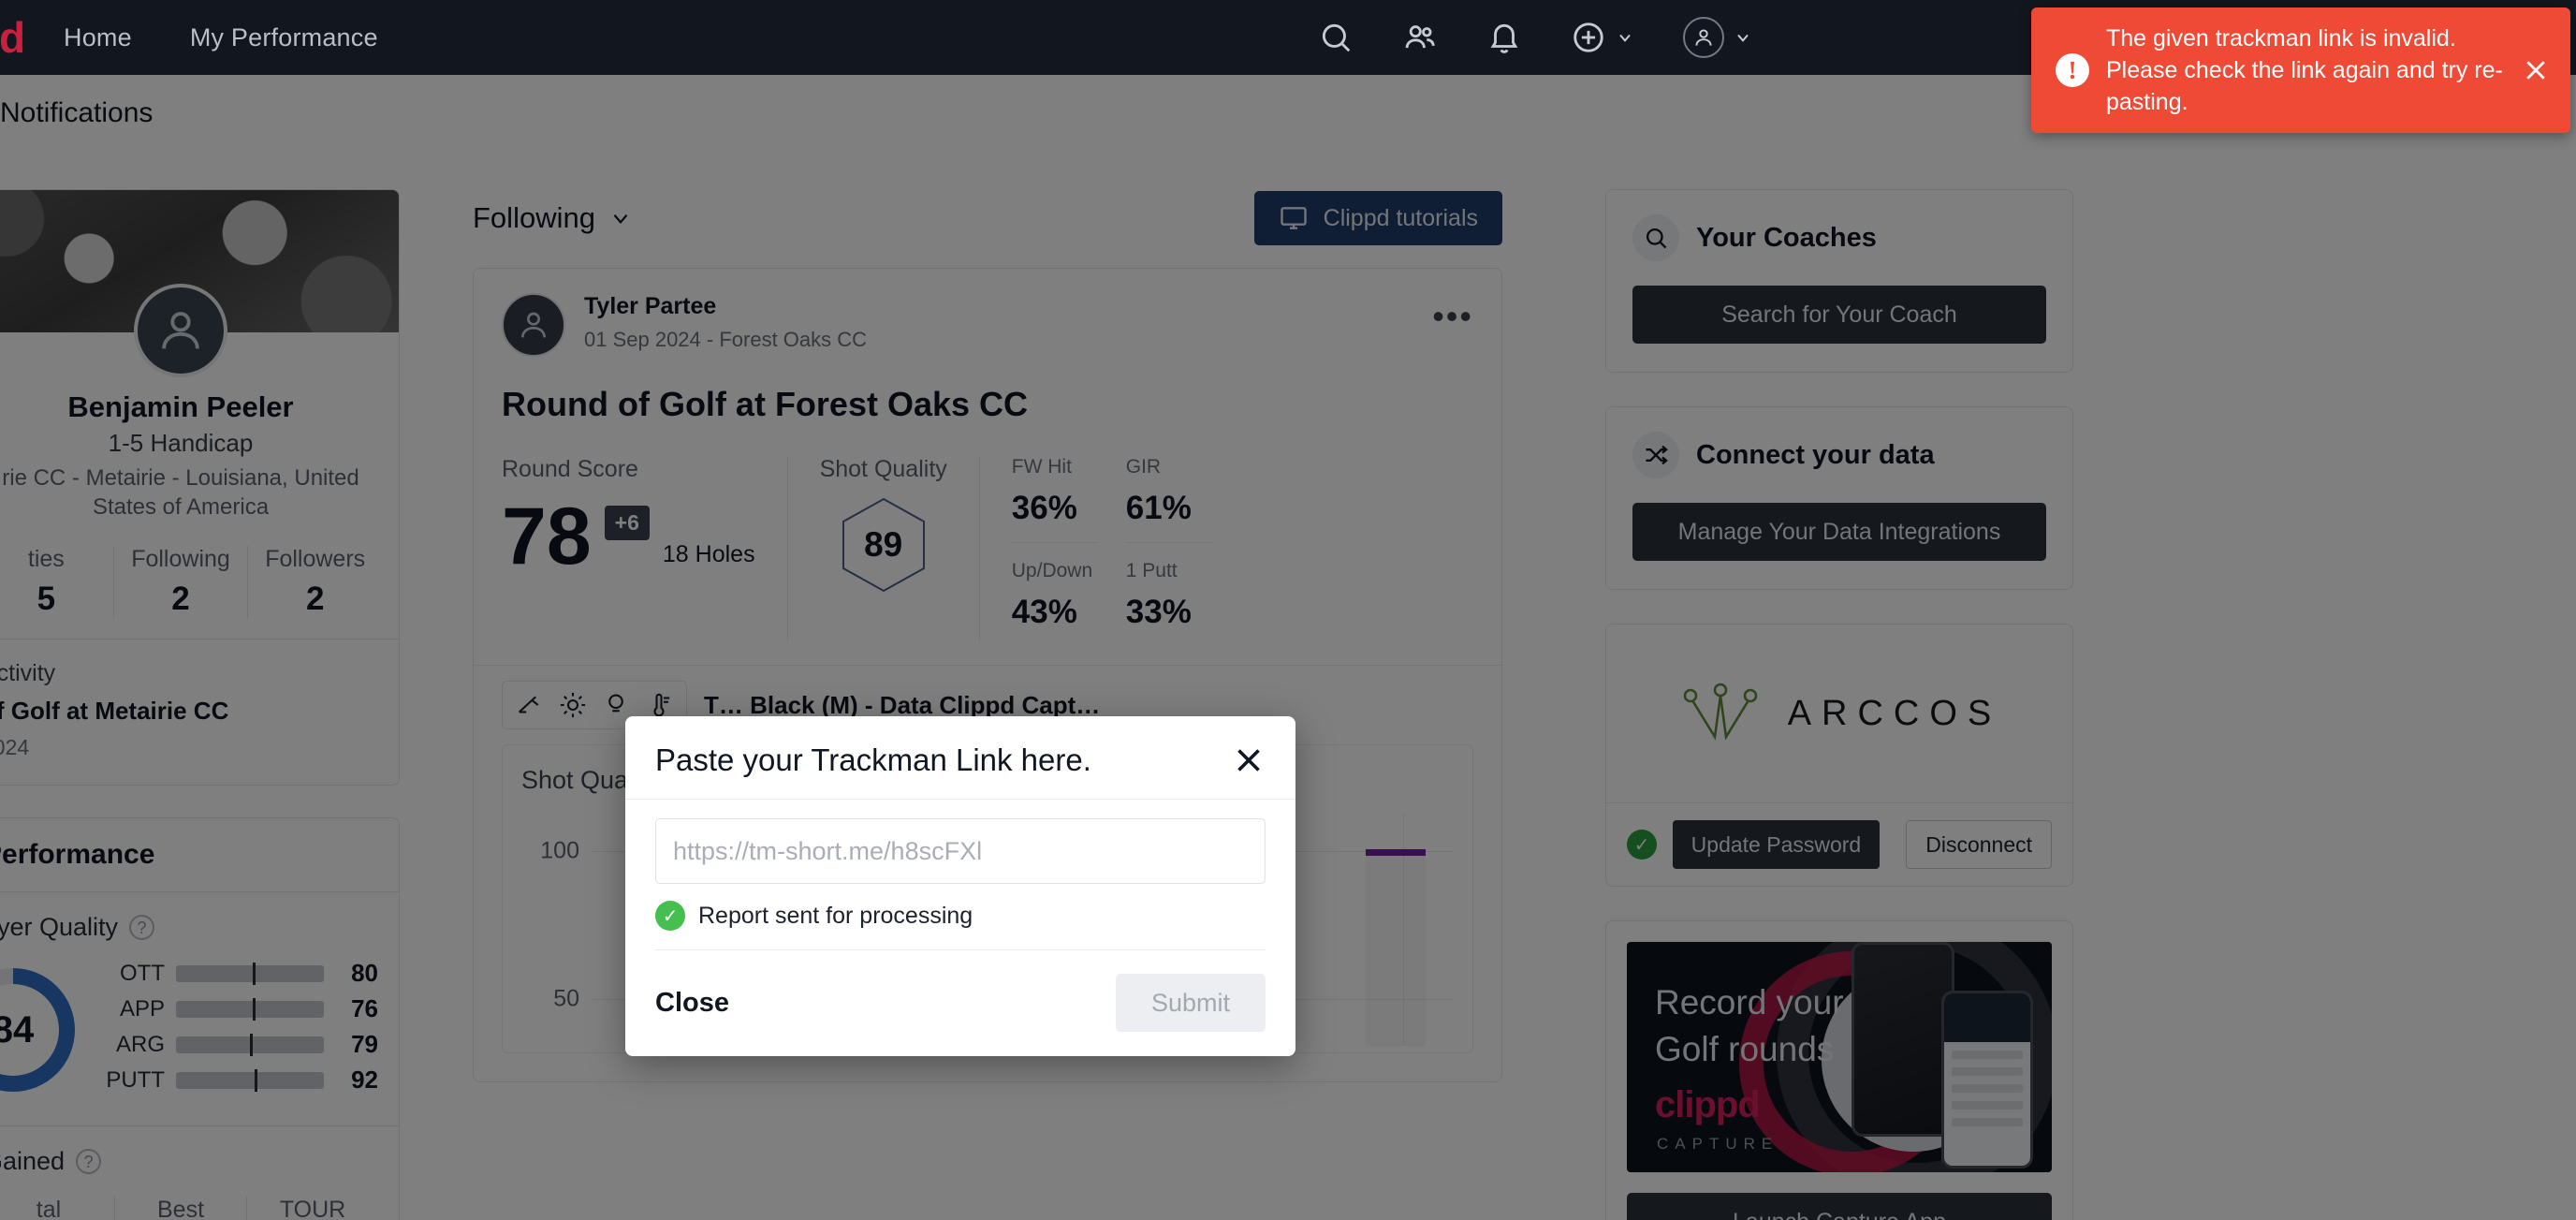  I want to click on clippd-logo: d, so click(18, 37).